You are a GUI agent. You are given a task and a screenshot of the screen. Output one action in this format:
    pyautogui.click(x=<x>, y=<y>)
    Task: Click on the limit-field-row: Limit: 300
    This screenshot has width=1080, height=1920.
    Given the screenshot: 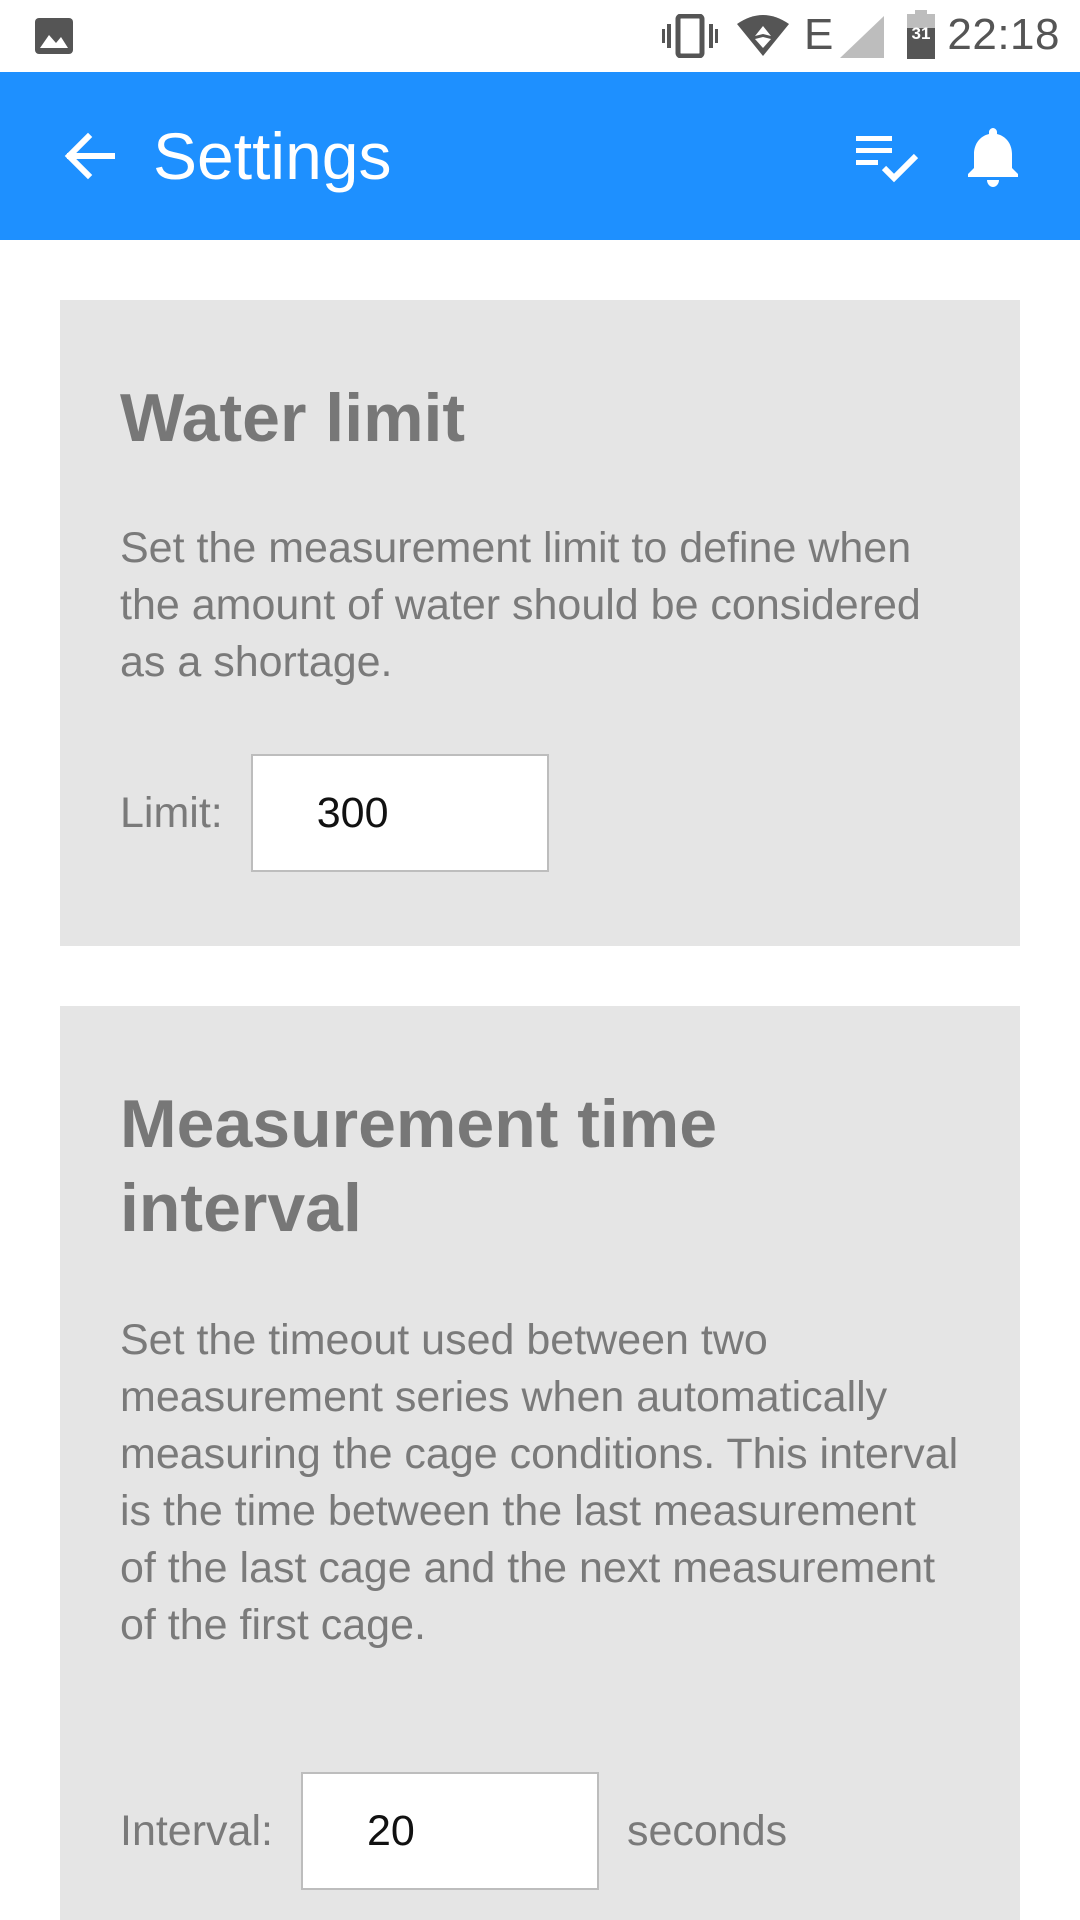 What is the action you would take?
    pyautogui.click(x=334, y=813)
    